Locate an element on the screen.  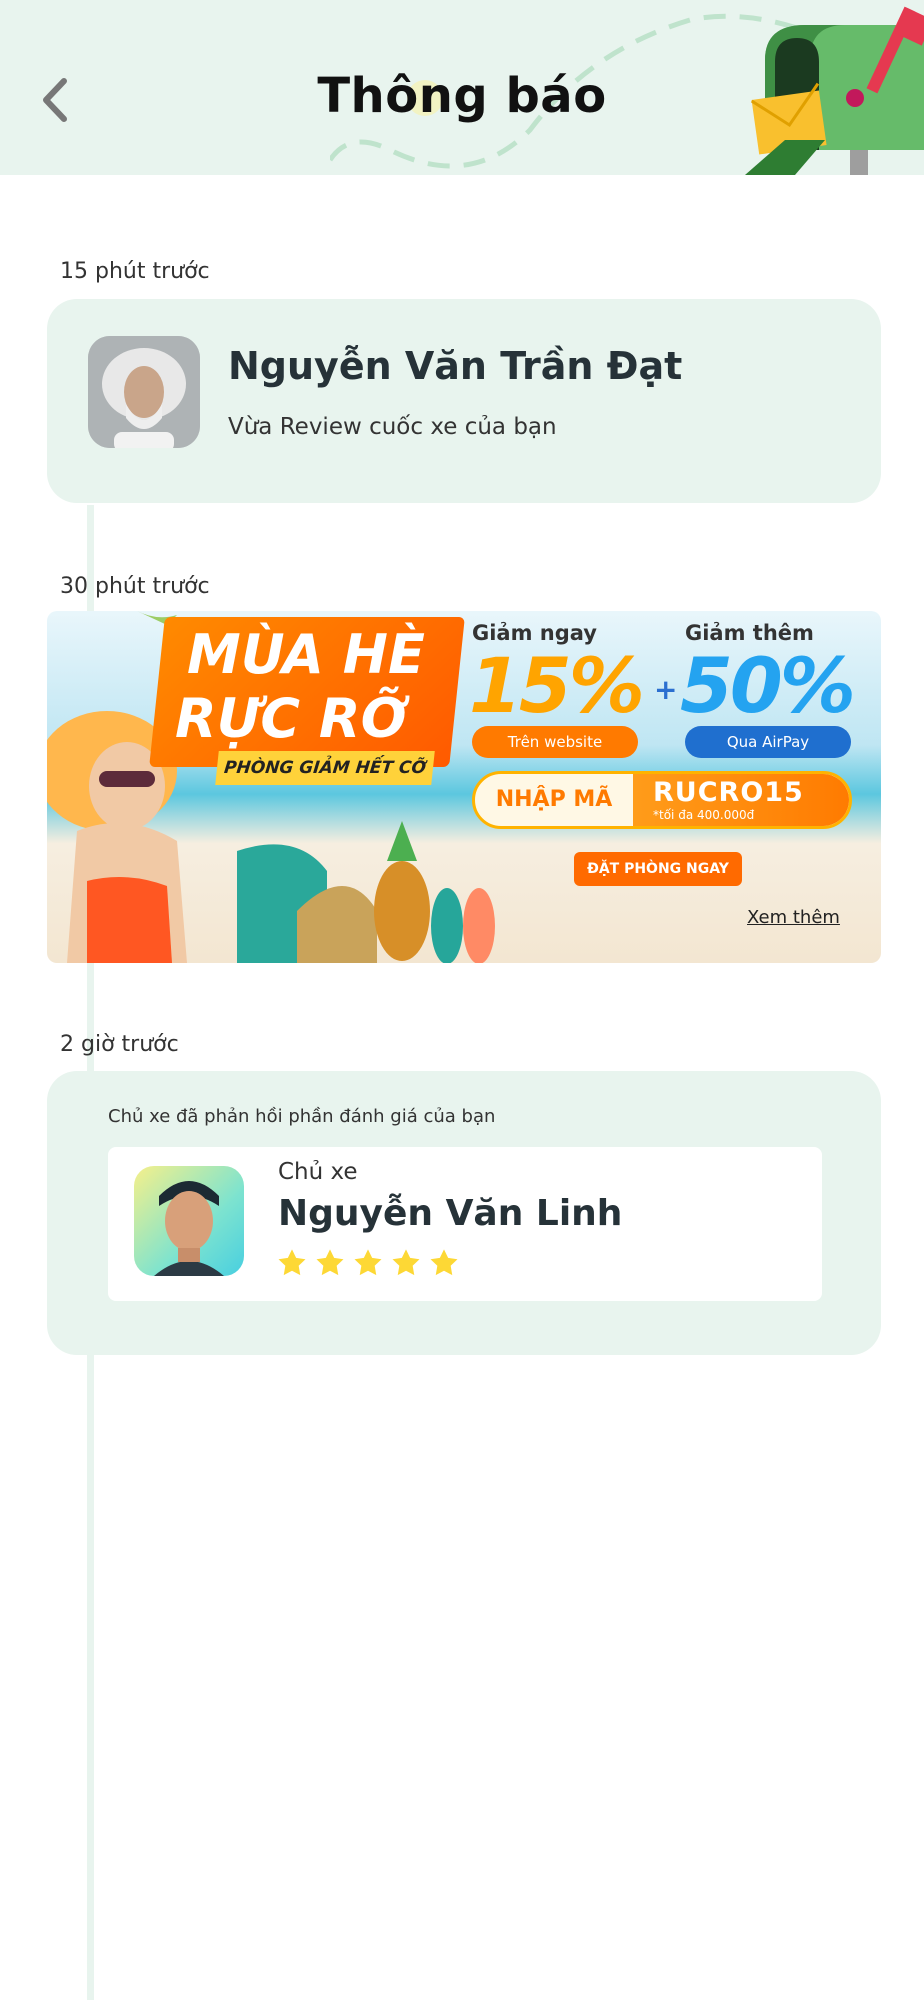
user-avatar is located at coordinates (144, 392).